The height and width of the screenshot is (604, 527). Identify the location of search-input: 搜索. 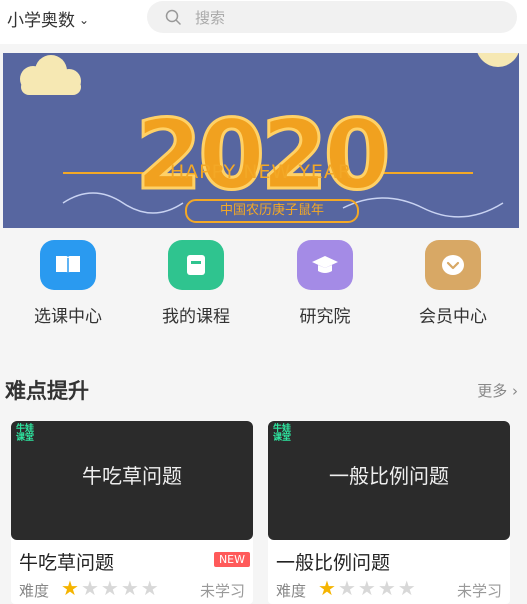
(332, 17).